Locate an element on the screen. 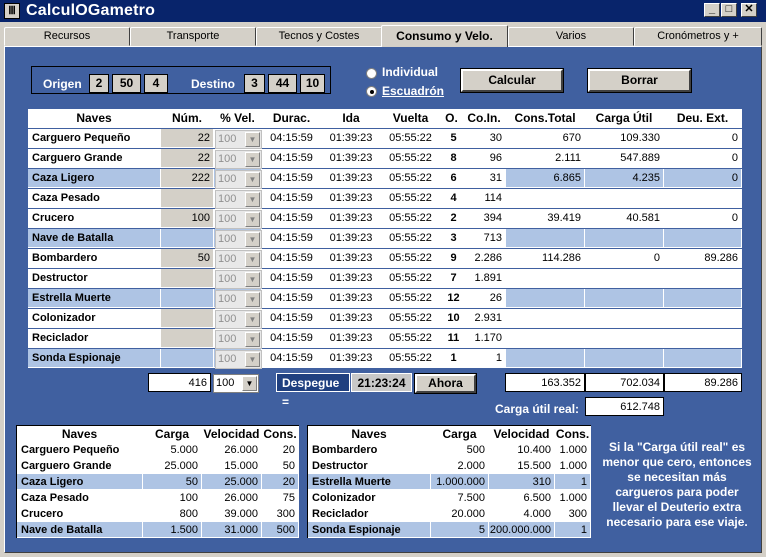  ship-count-input: 50 is located at coordinates (187, 258).